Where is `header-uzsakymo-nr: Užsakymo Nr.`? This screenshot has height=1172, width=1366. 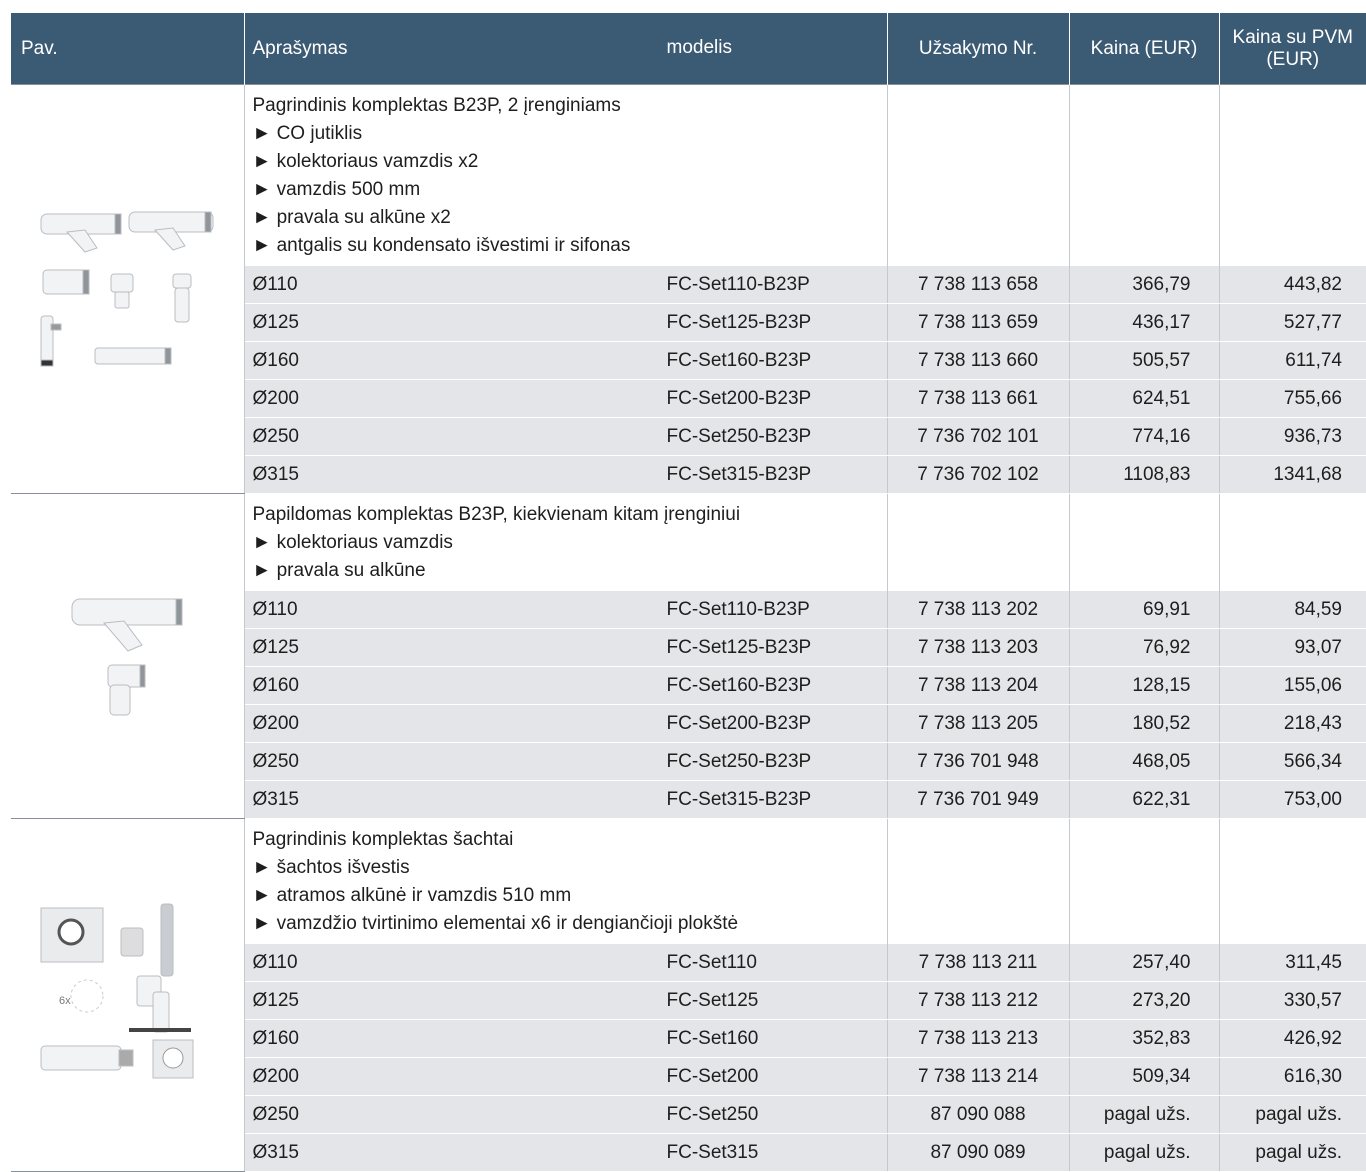 header-uzsakymo-nr: Užsakymo Nr. is located at coordinates (977, 49).